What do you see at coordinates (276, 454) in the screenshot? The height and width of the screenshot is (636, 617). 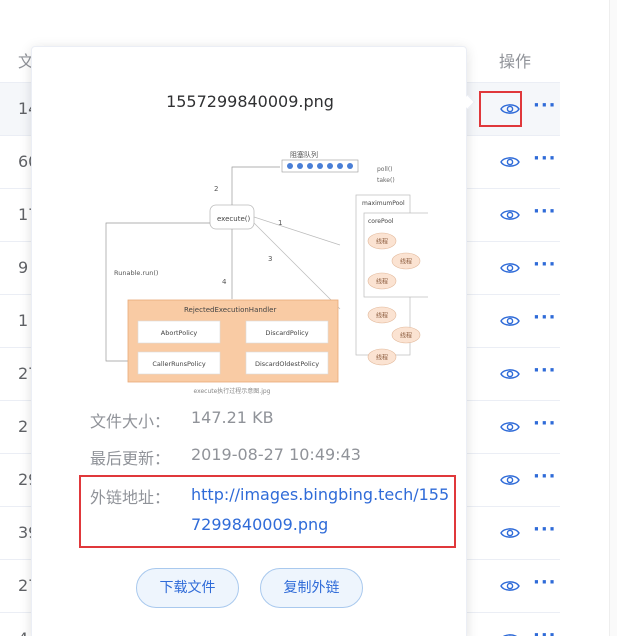 I see `last-updated-value: 2019-08-27 10:49:43` at bounding box center [276, 454].